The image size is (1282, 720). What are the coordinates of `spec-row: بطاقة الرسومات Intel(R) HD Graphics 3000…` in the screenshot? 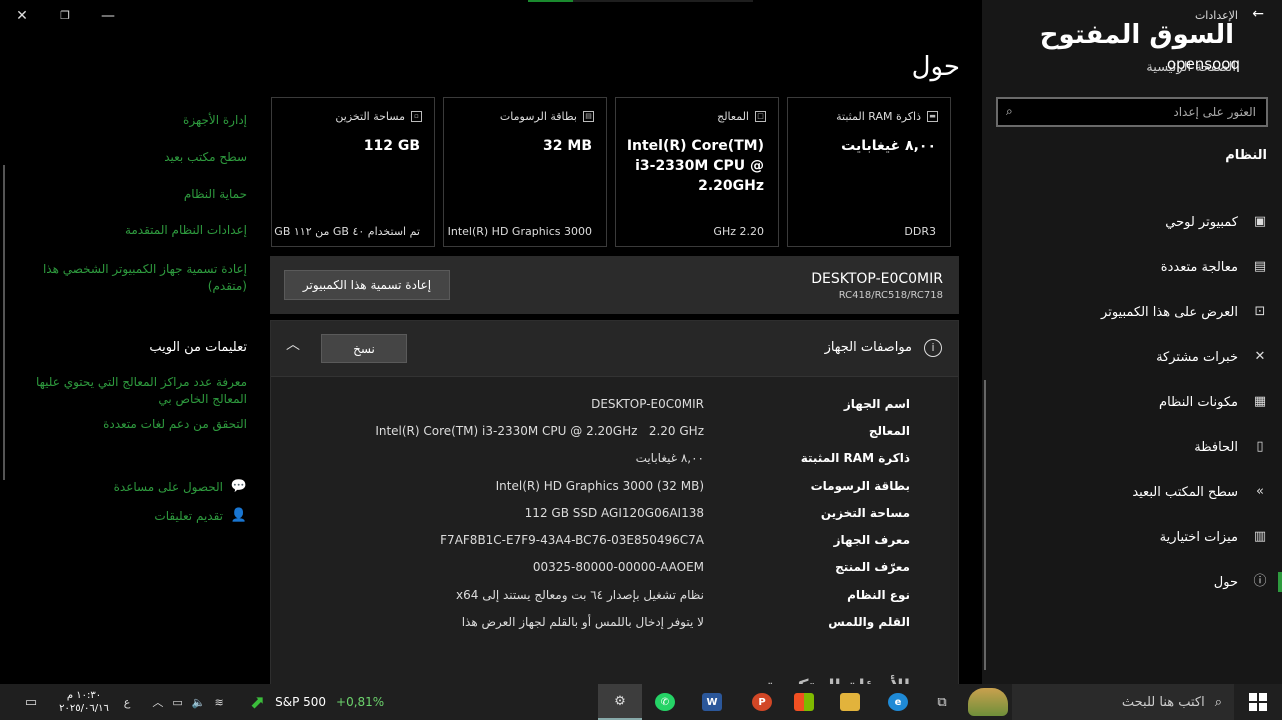 It's located at (610, 490).